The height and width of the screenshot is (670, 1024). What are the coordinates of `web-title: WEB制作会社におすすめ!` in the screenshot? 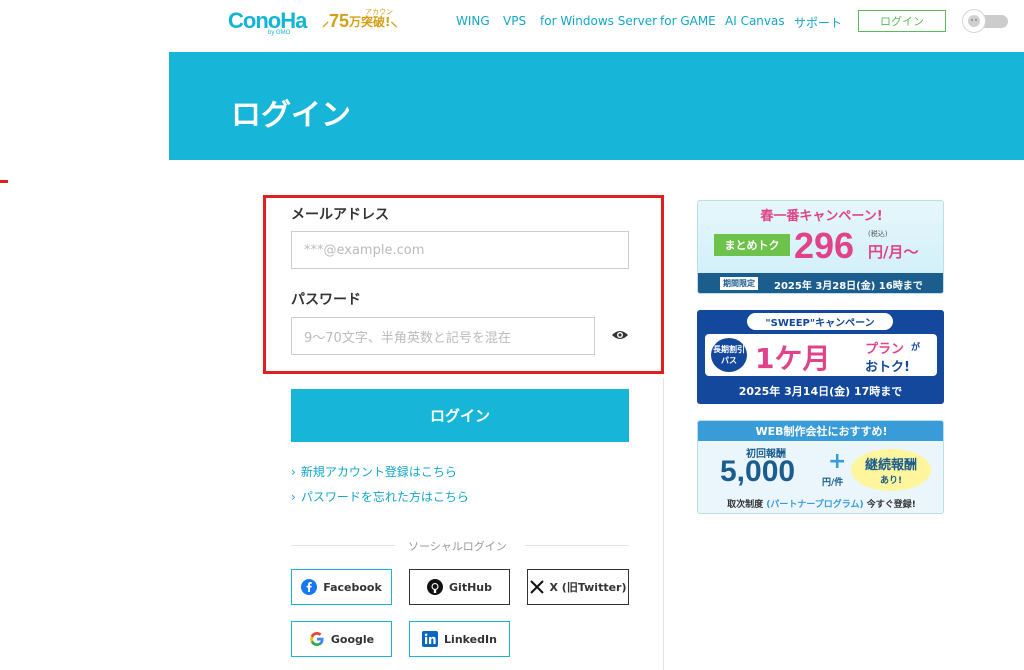 It's located at (820, 431).